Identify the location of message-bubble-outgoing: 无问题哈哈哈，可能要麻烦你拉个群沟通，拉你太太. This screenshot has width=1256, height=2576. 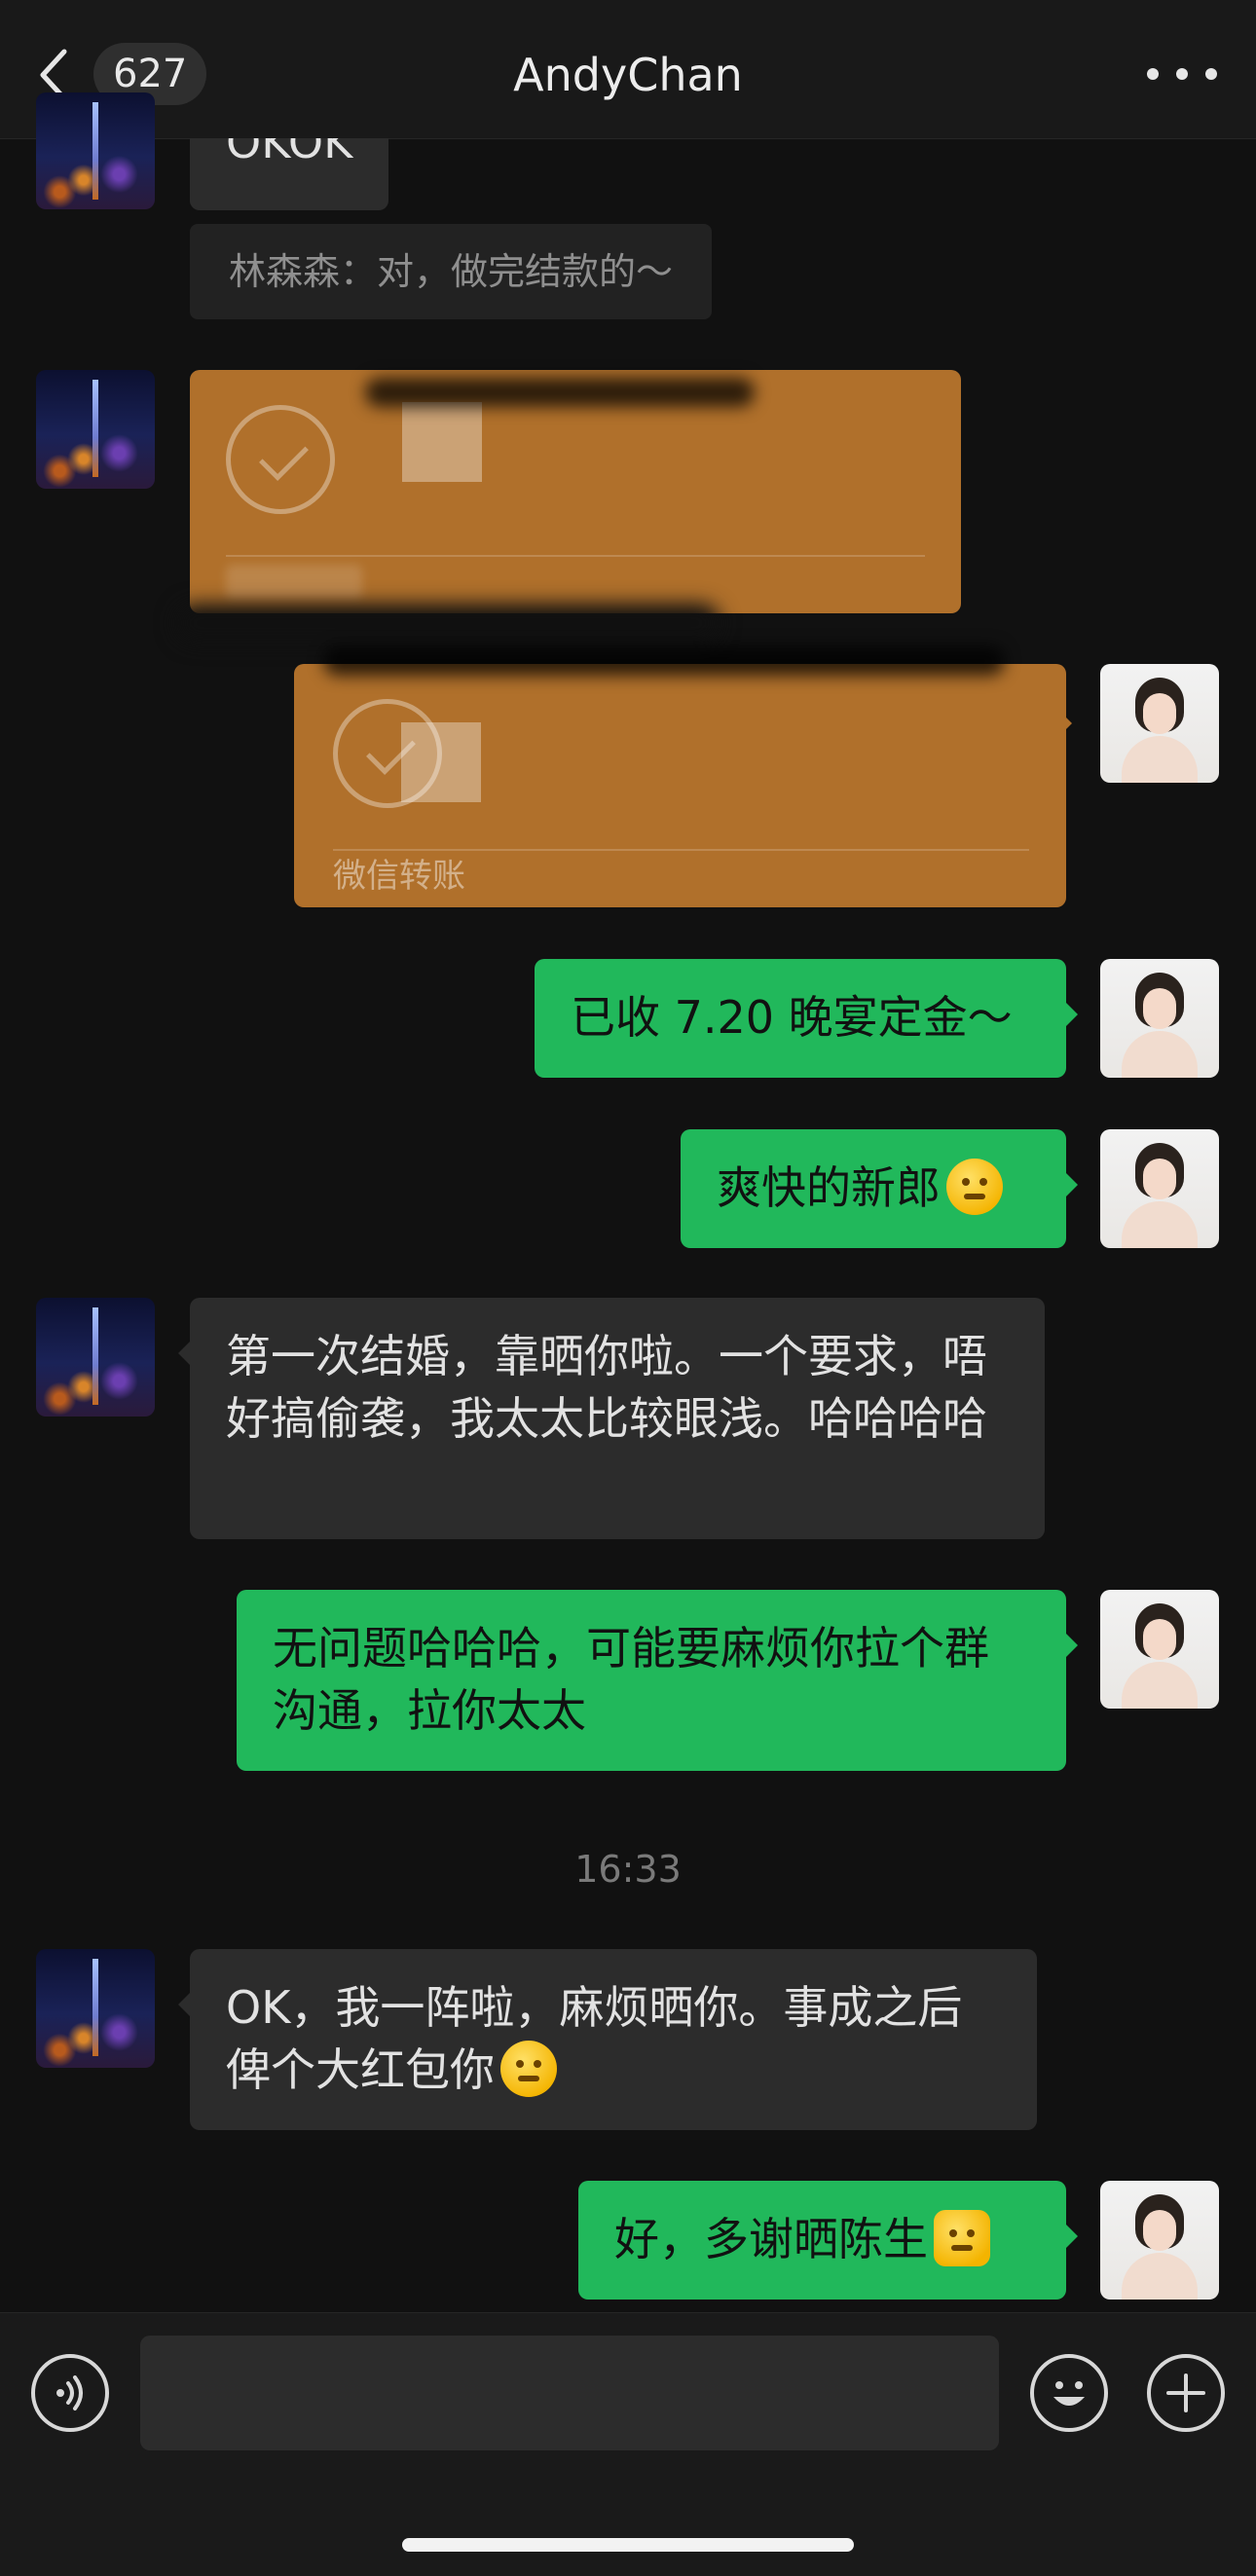
(658, 1680).